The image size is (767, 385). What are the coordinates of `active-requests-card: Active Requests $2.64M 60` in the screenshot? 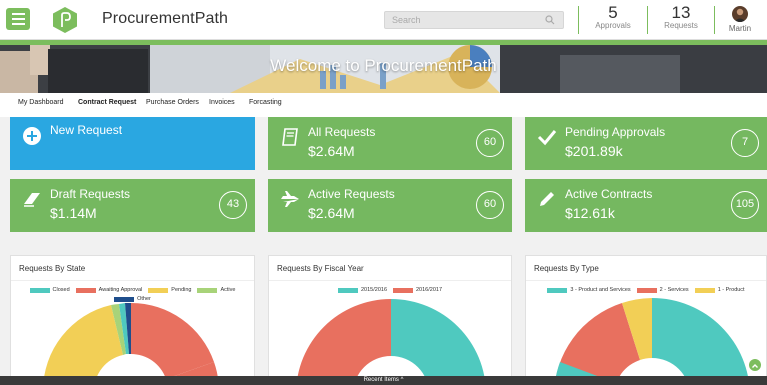 It's located at (390, 205).